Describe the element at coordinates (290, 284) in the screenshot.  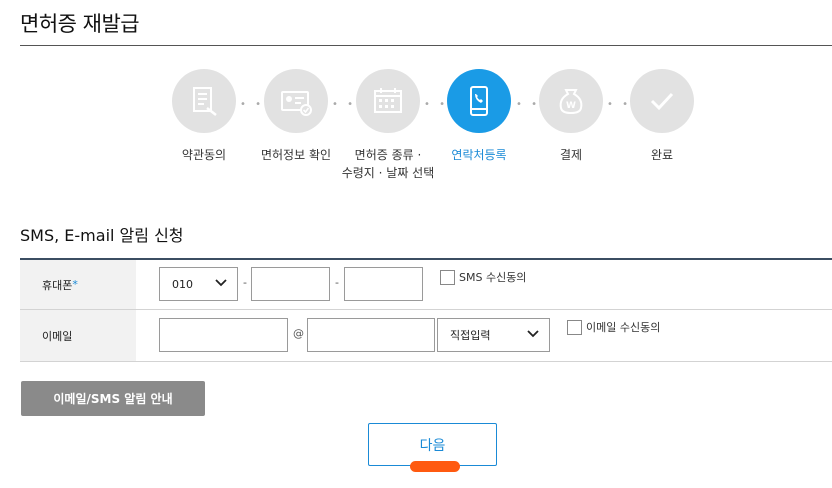
I see `phone-middle-input` at that location.